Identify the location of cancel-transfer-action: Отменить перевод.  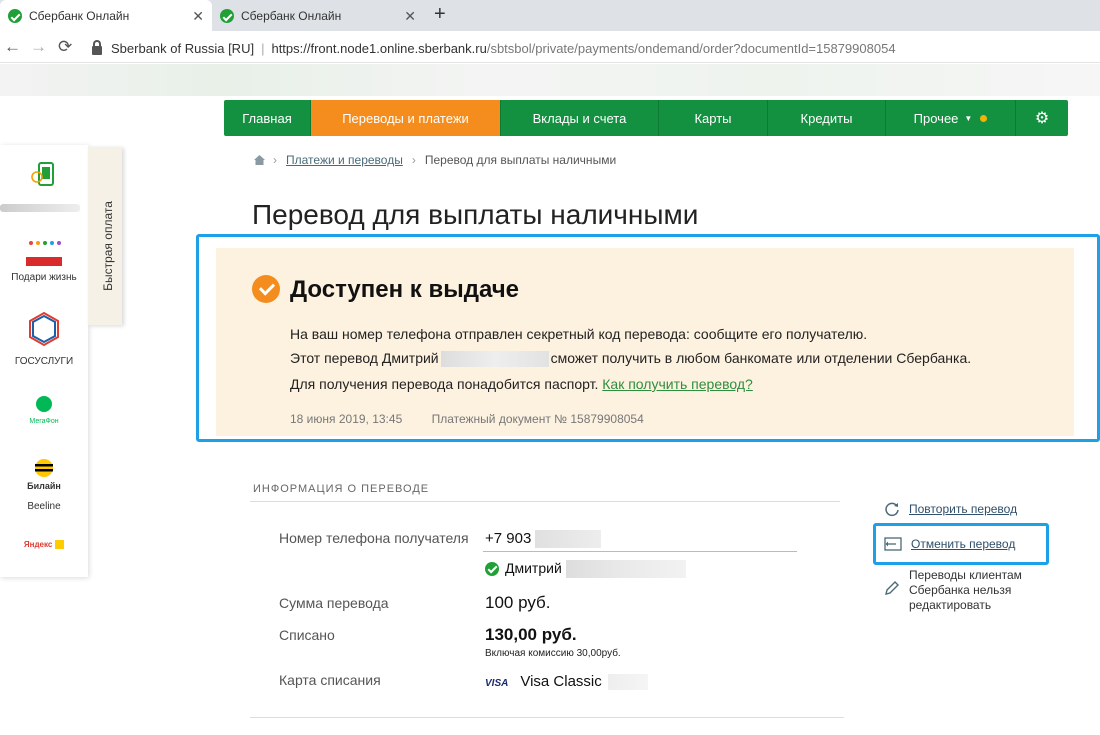
(949, 544).